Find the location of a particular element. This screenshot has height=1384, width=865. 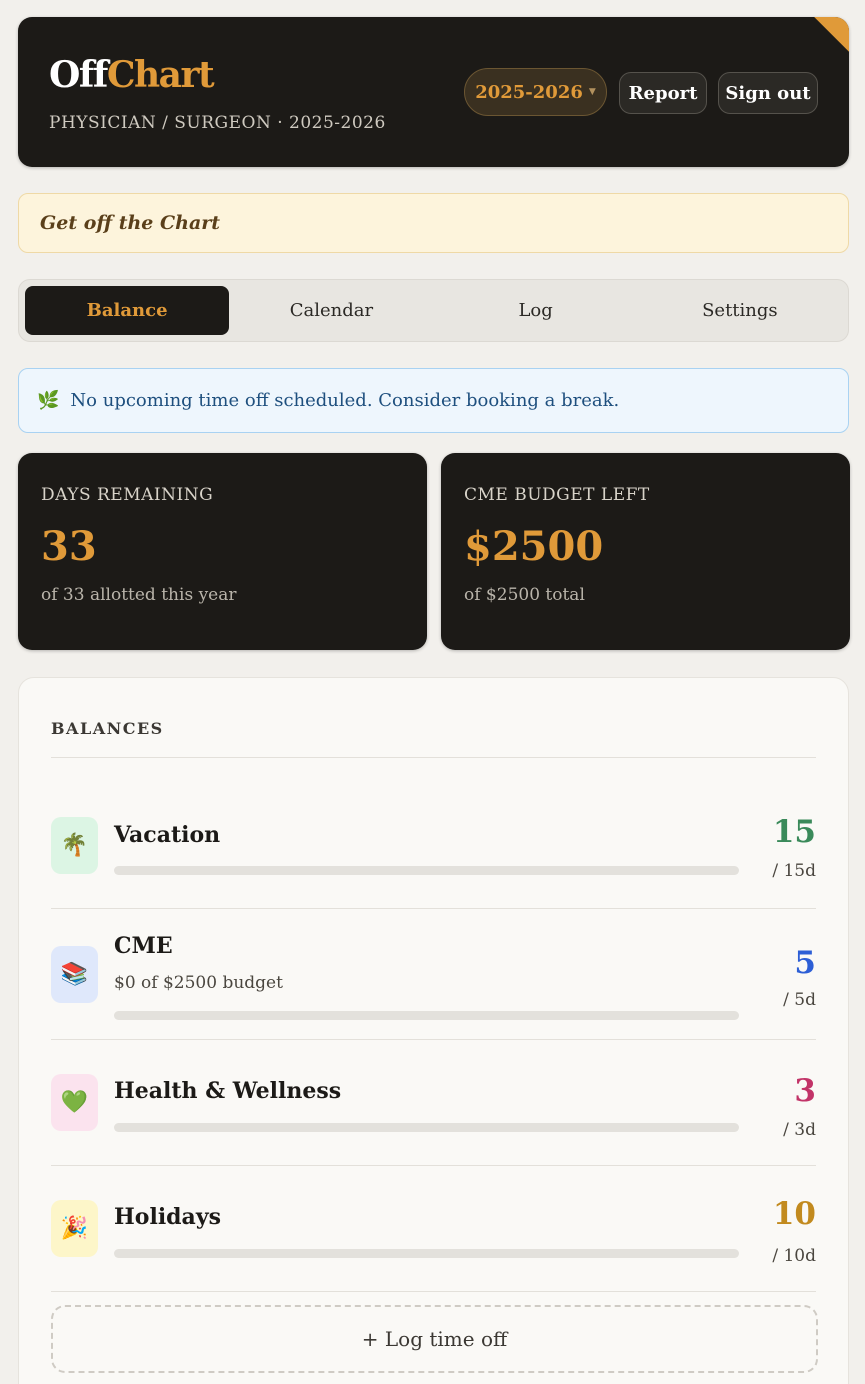

cme-budget-sub: of $2500 total is located at coordinates (524, 595).